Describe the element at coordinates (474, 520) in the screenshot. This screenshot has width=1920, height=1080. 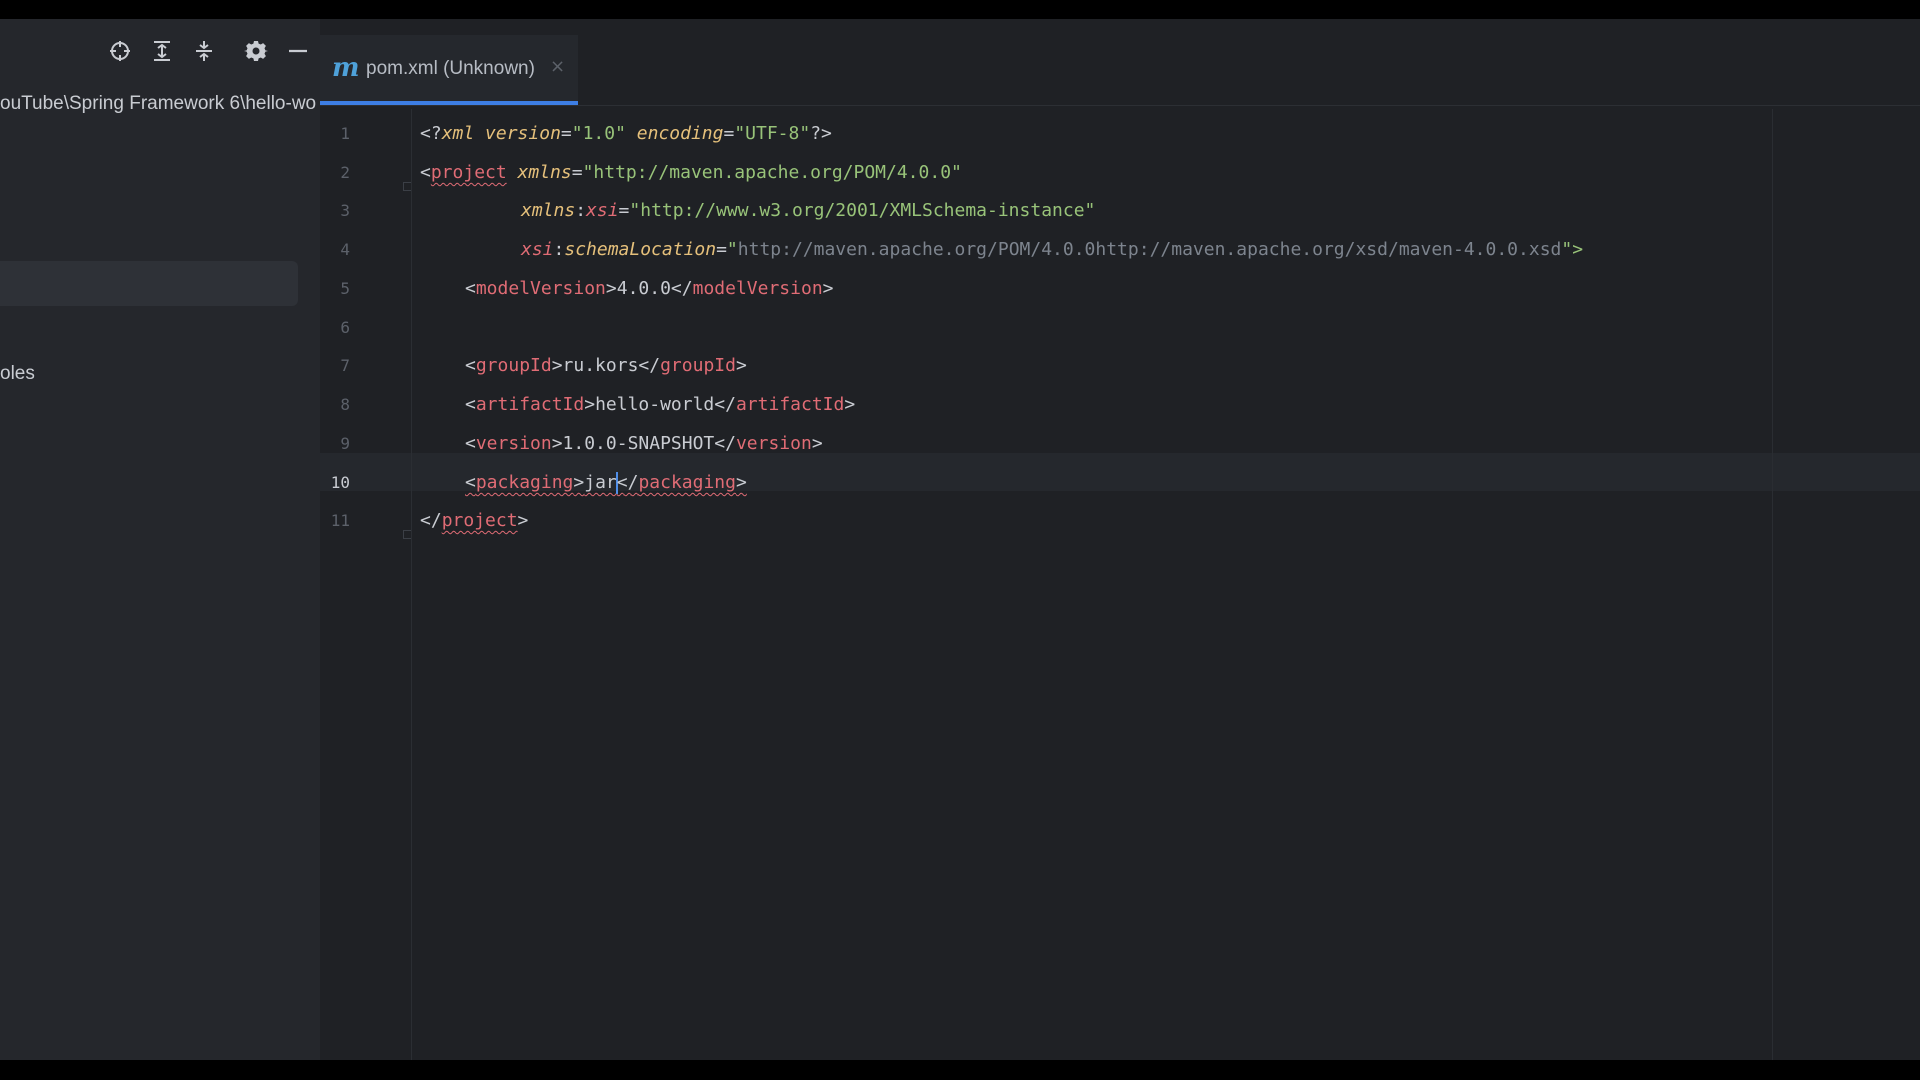
I see `code-line-11: </project>` at that location.